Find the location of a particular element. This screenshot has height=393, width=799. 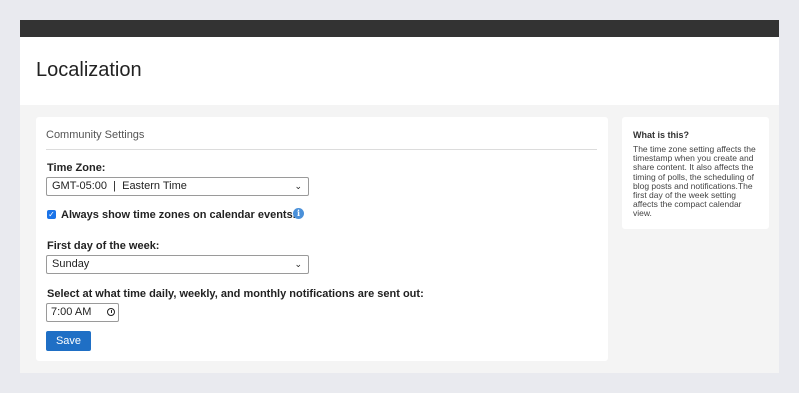

info-icon: i is located at coordinates (298, 213).